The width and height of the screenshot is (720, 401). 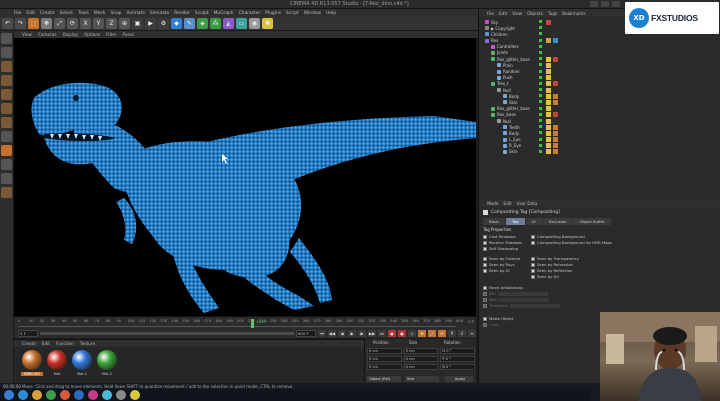 What do you see at coordinates (499, 34) in the screenshot?
I see `object-name: Children` at bounding box center [499, 34].